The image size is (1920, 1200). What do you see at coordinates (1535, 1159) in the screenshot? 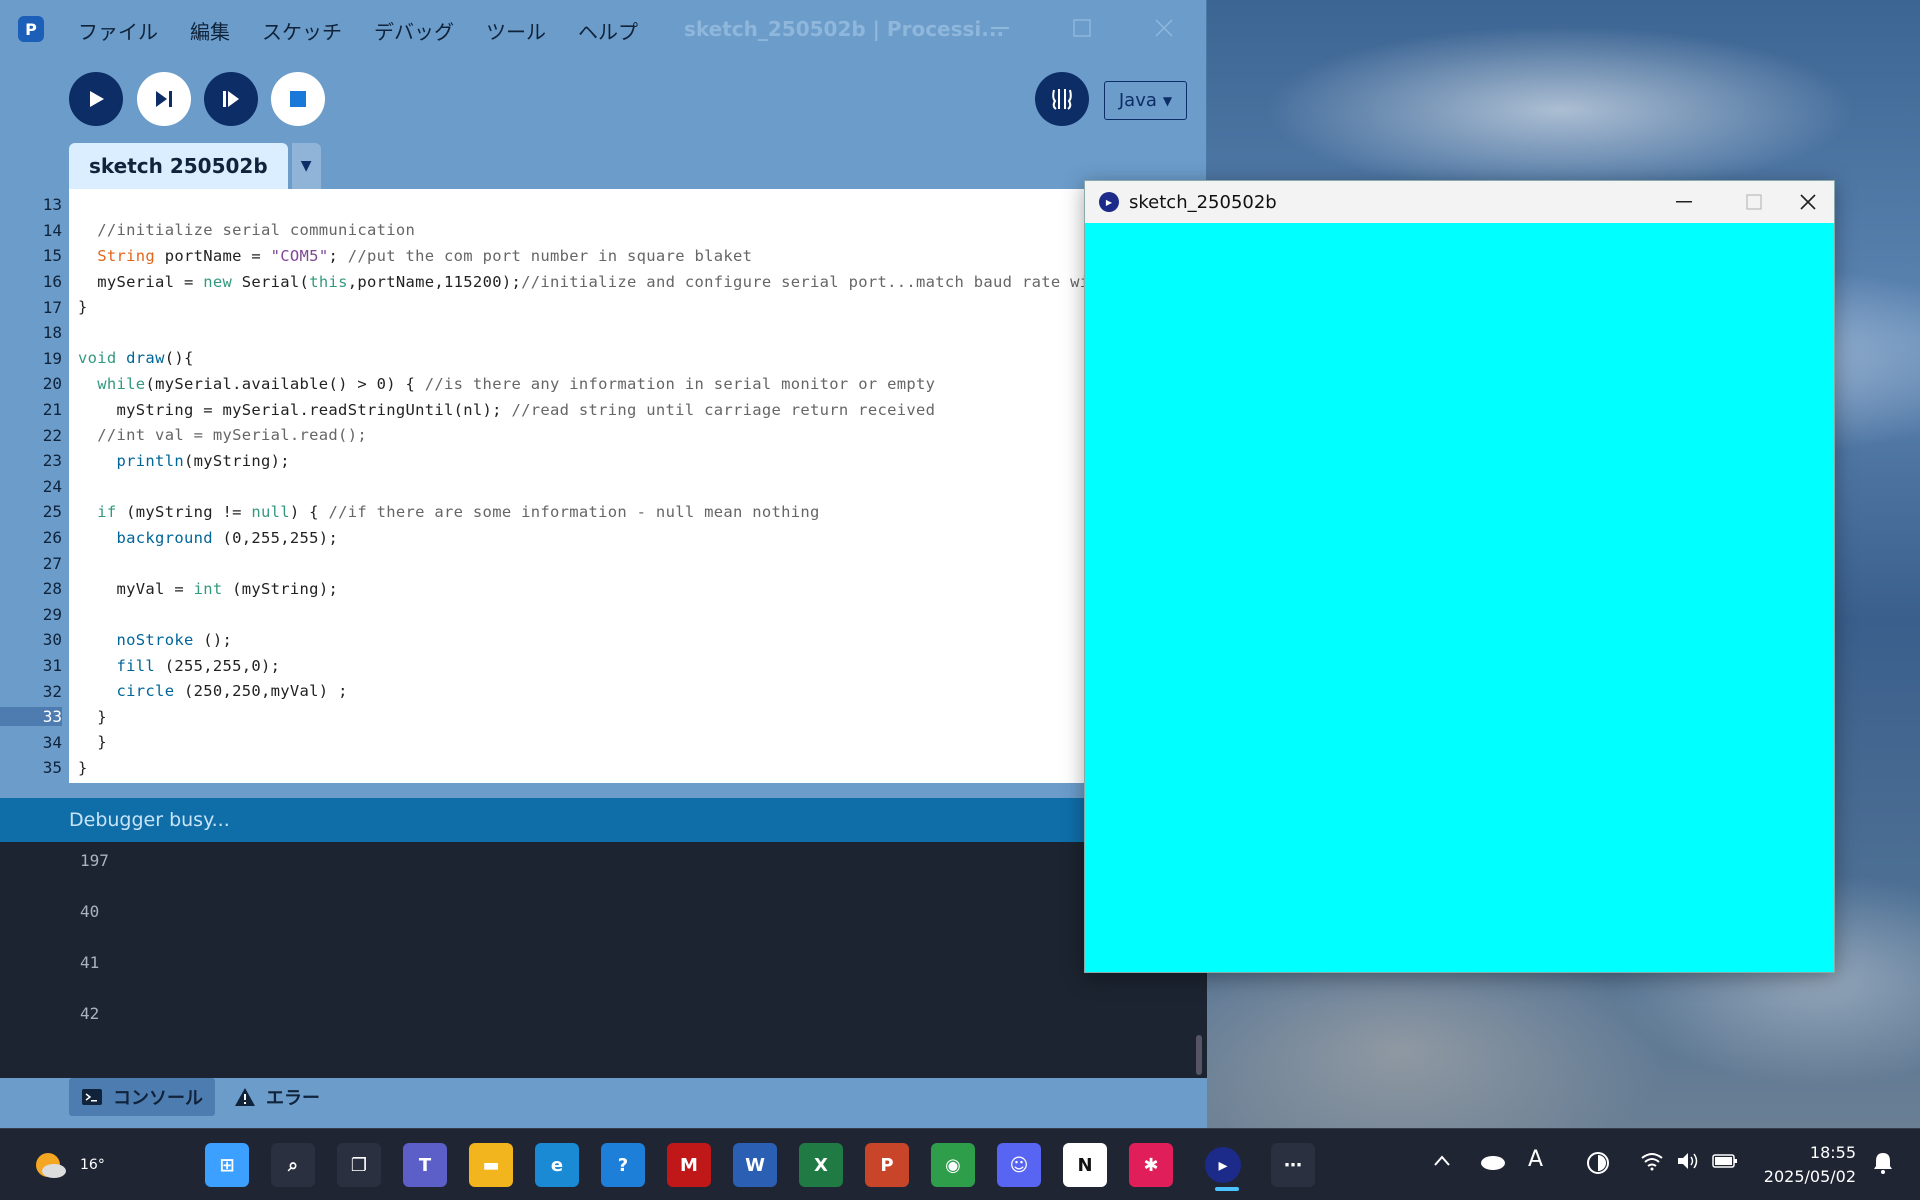
I see `ime-icon: A` at bounding box center [1535, 1159].